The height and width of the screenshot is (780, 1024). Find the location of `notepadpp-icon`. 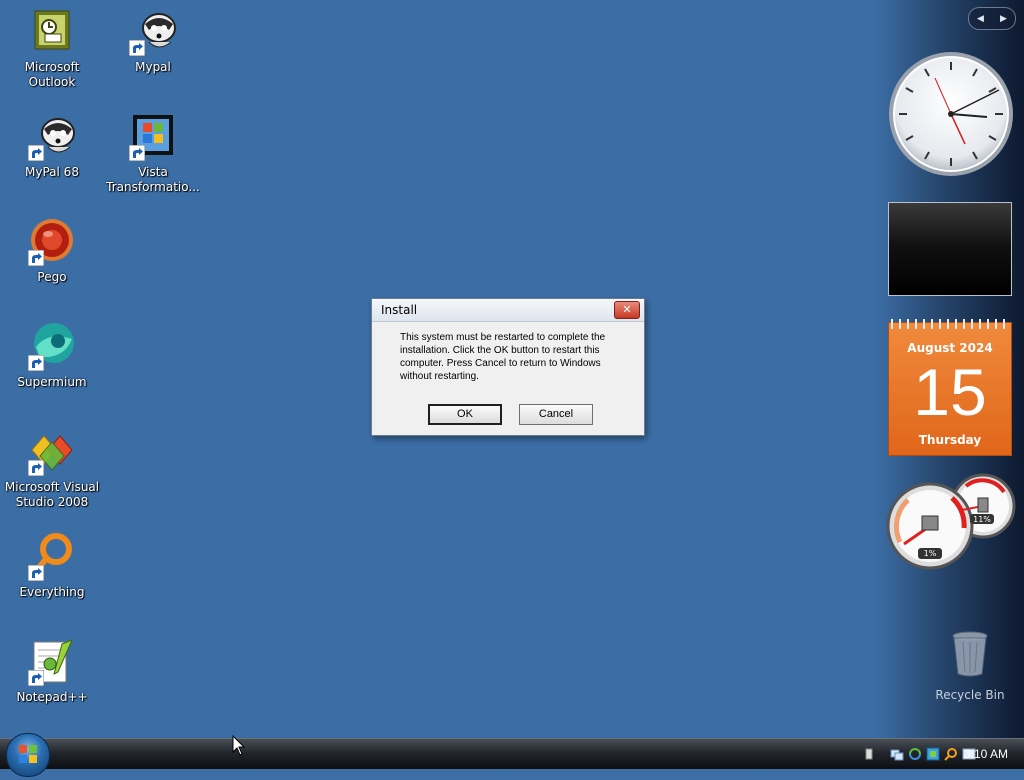

notepadpp-icon is located at coordinates (52, 662).